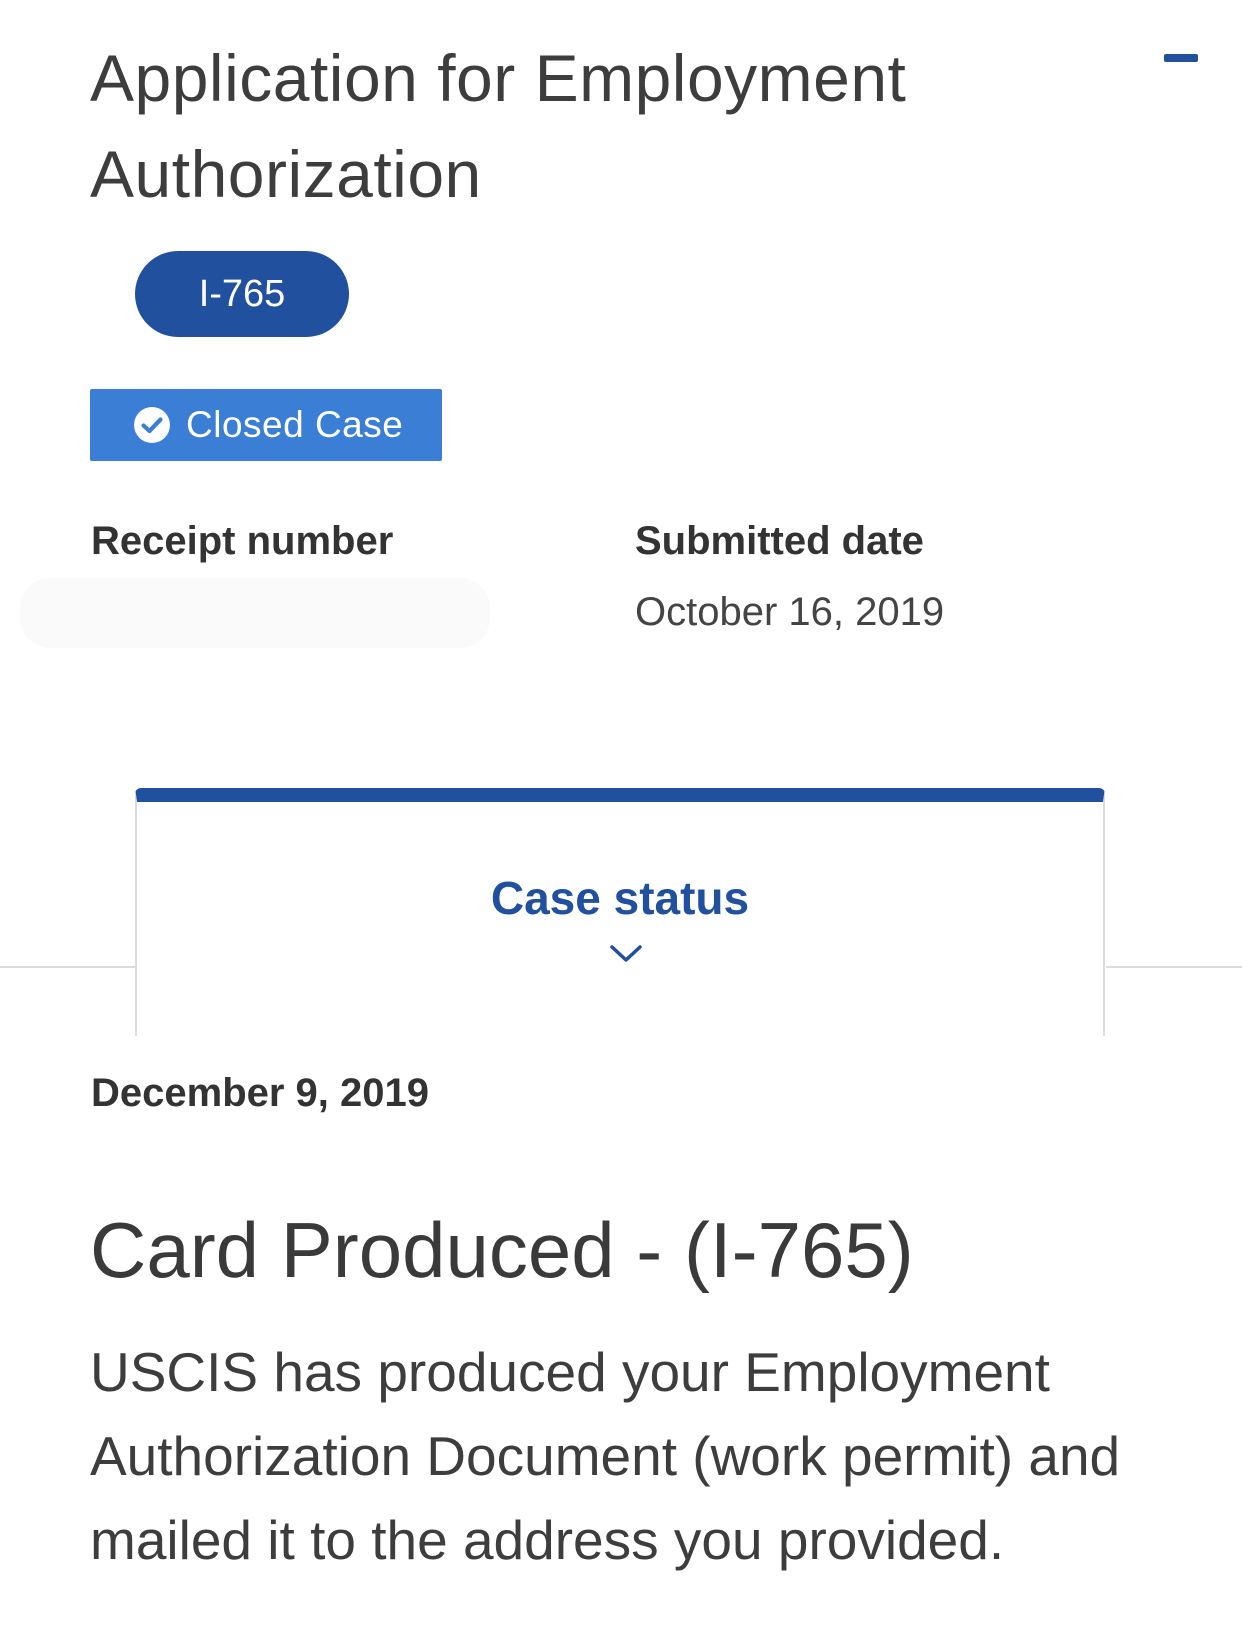  I want to click on status-badge-label: Closed Case, so click(295, 424).